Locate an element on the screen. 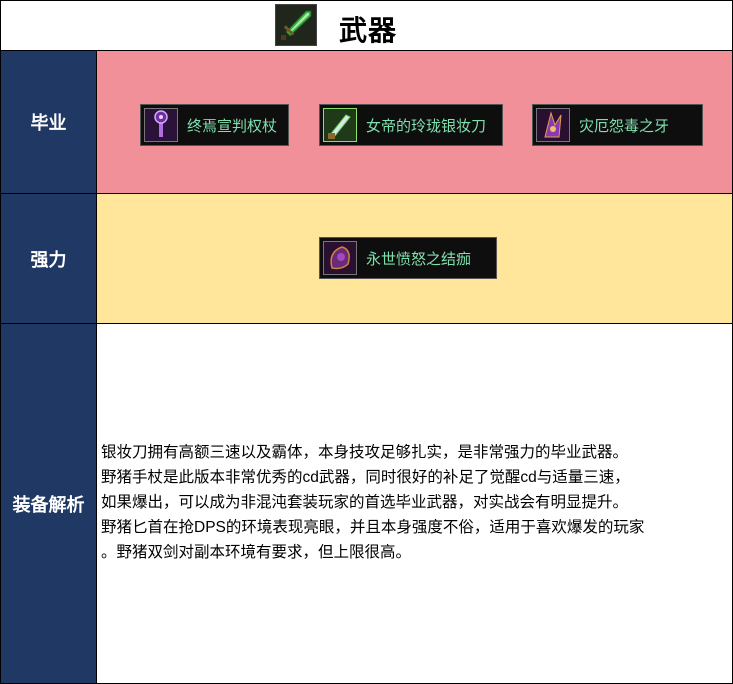 This screenshot has width=733, height=684. item-card-scepter: 终焉宣判权杖 is located at coordinates (214, 125).